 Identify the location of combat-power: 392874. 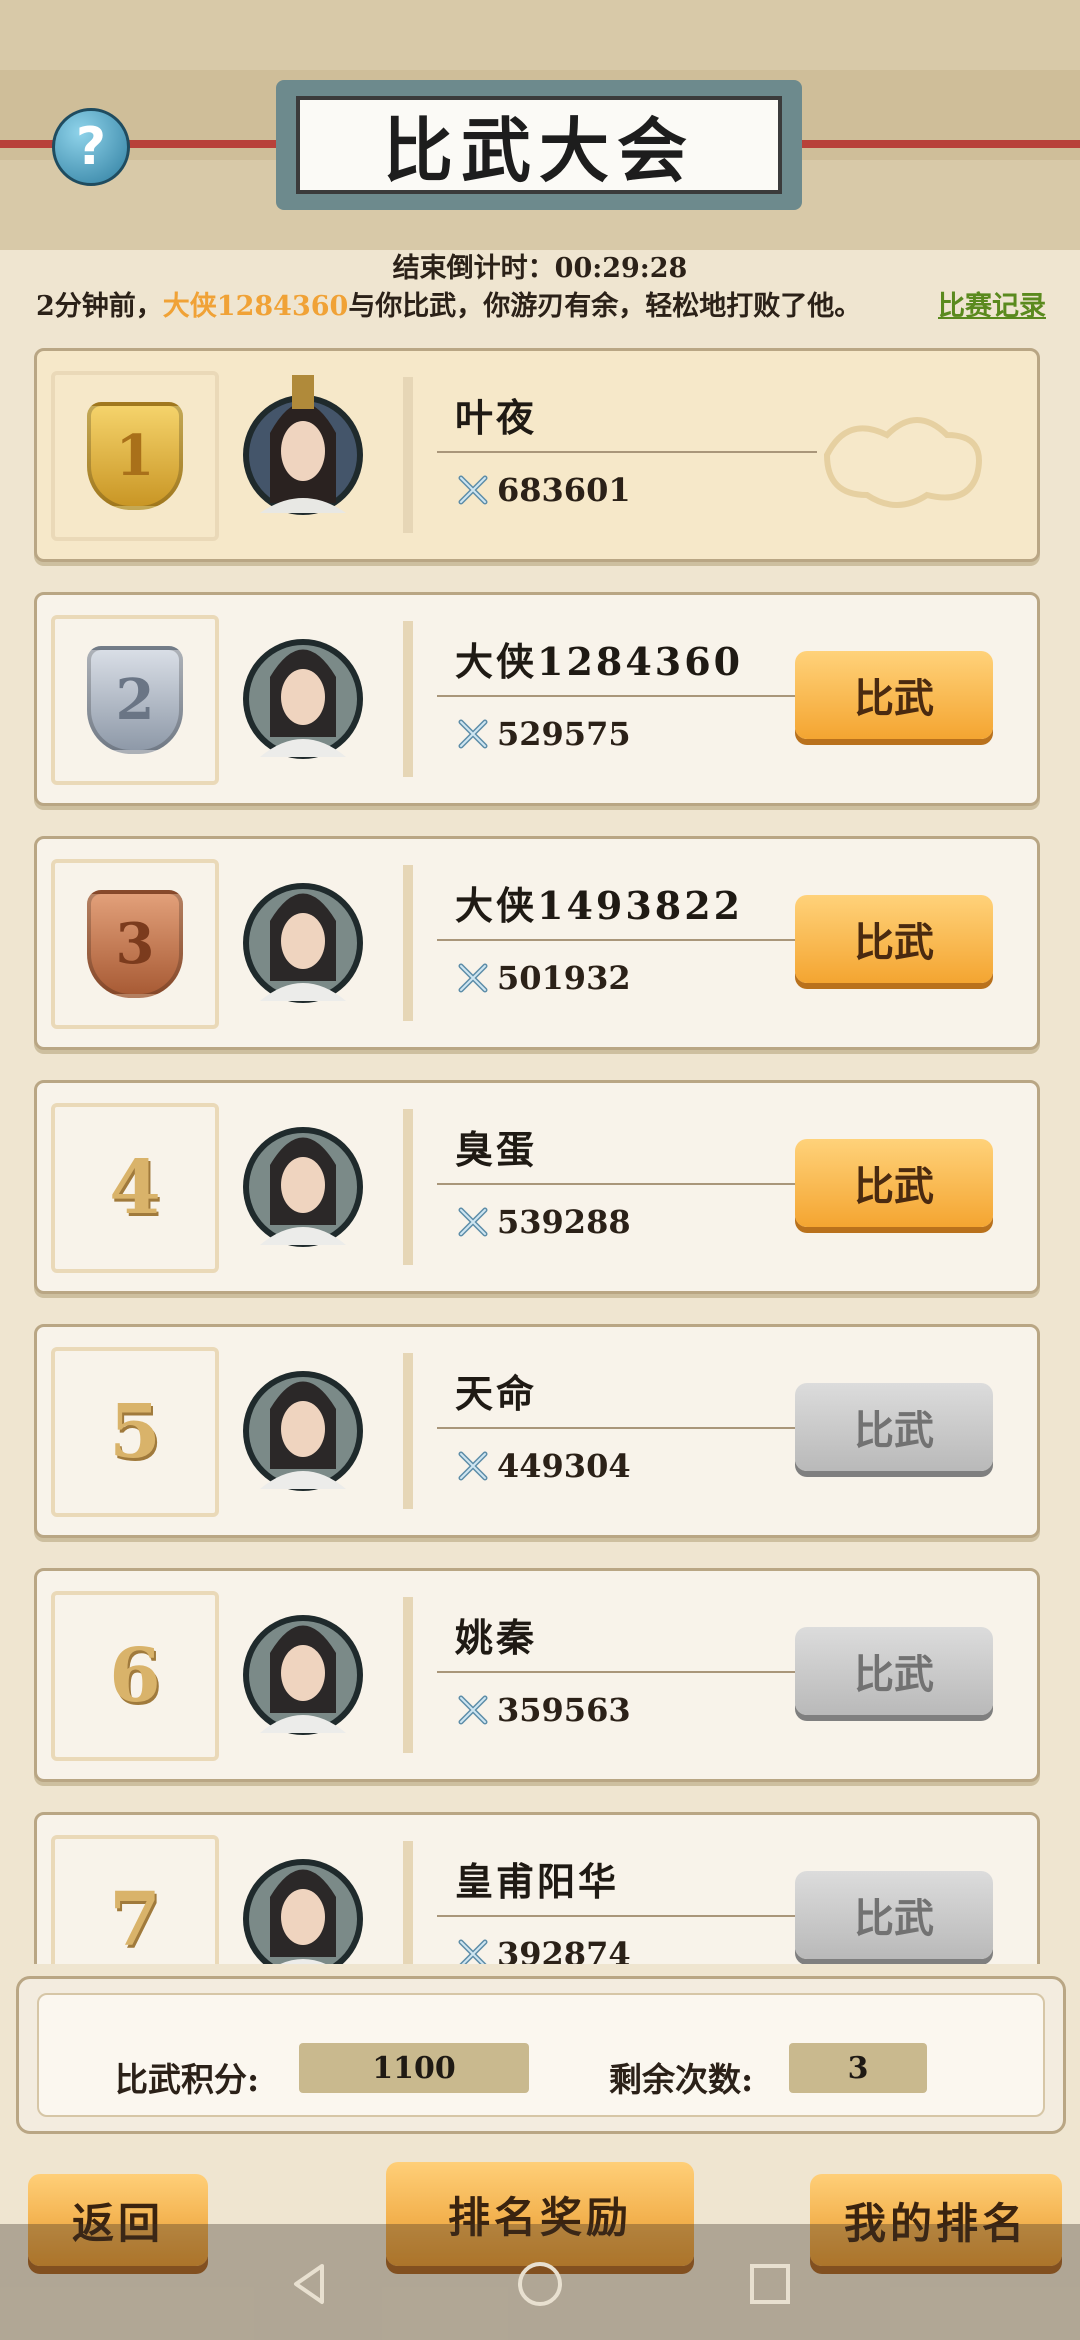
(543, 1949).